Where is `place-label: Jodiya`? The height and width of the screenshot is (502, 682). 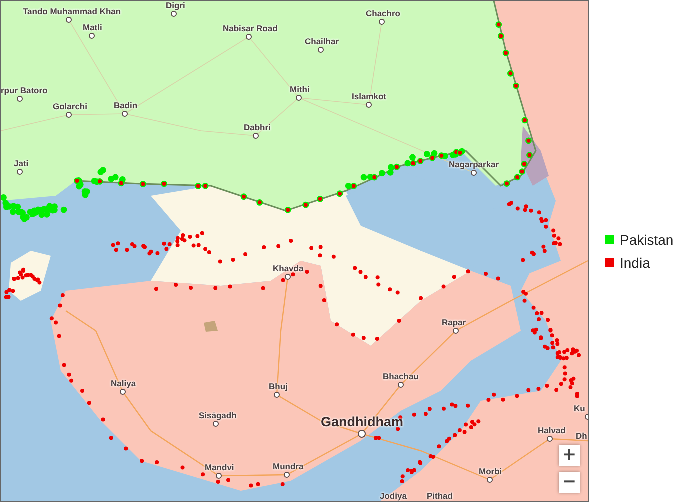
place-label: Jodiya is located at coordinates (393, 496).